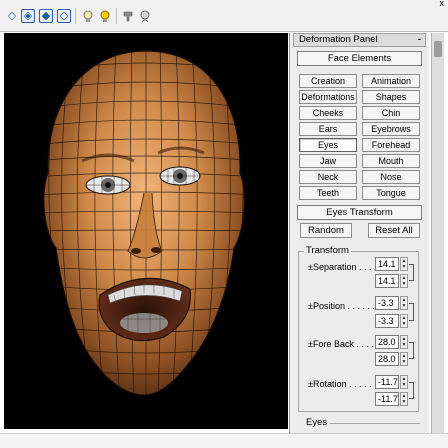 The image size is (448, 448). Describe the element at coordinates (180, 176) in the screenshot. I see `right-eye` at that location.